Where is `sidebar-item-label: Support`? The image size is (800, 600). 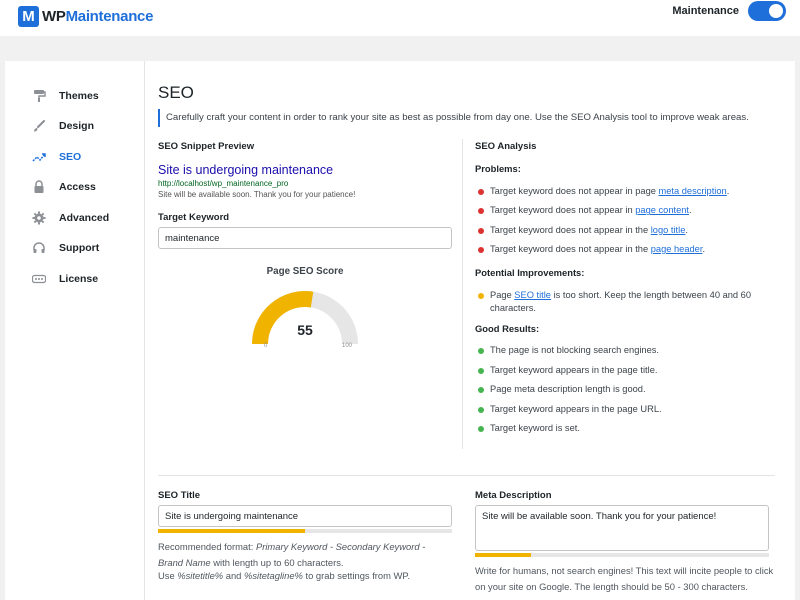
sidebar-item-label: Support is located at coordinates (79, 248).